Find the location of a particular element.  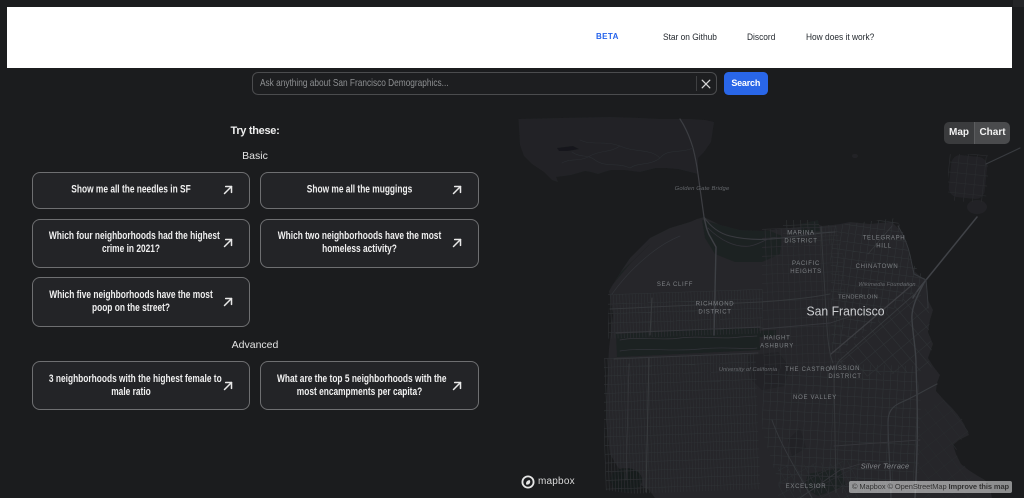

svg-text: EXCELSIOR is located at coordinates (806, 487).